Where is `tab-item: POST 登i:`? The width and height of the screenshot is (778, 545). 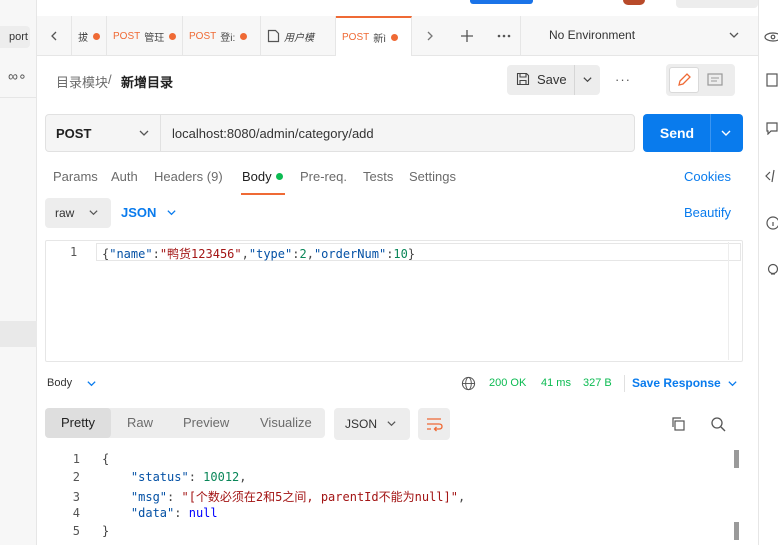
tab-item: POST 登i: is located at coordinates (222, 36).